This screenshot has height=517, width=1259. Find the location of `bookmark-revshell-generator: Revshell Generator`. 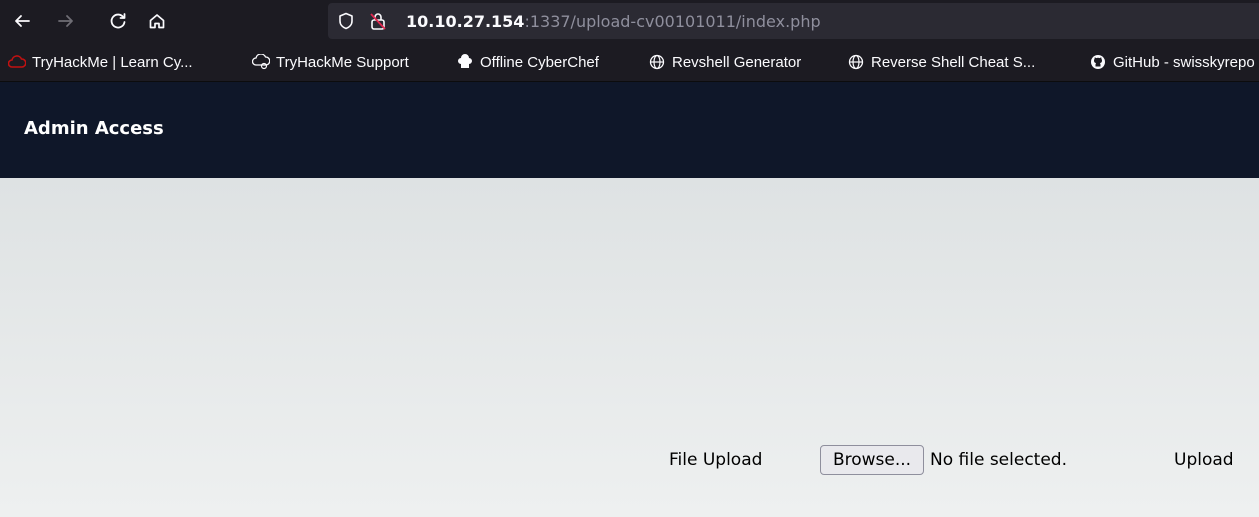

bookmark-revshell-generator: Revshell Generator is located at coordinates (724, 62).